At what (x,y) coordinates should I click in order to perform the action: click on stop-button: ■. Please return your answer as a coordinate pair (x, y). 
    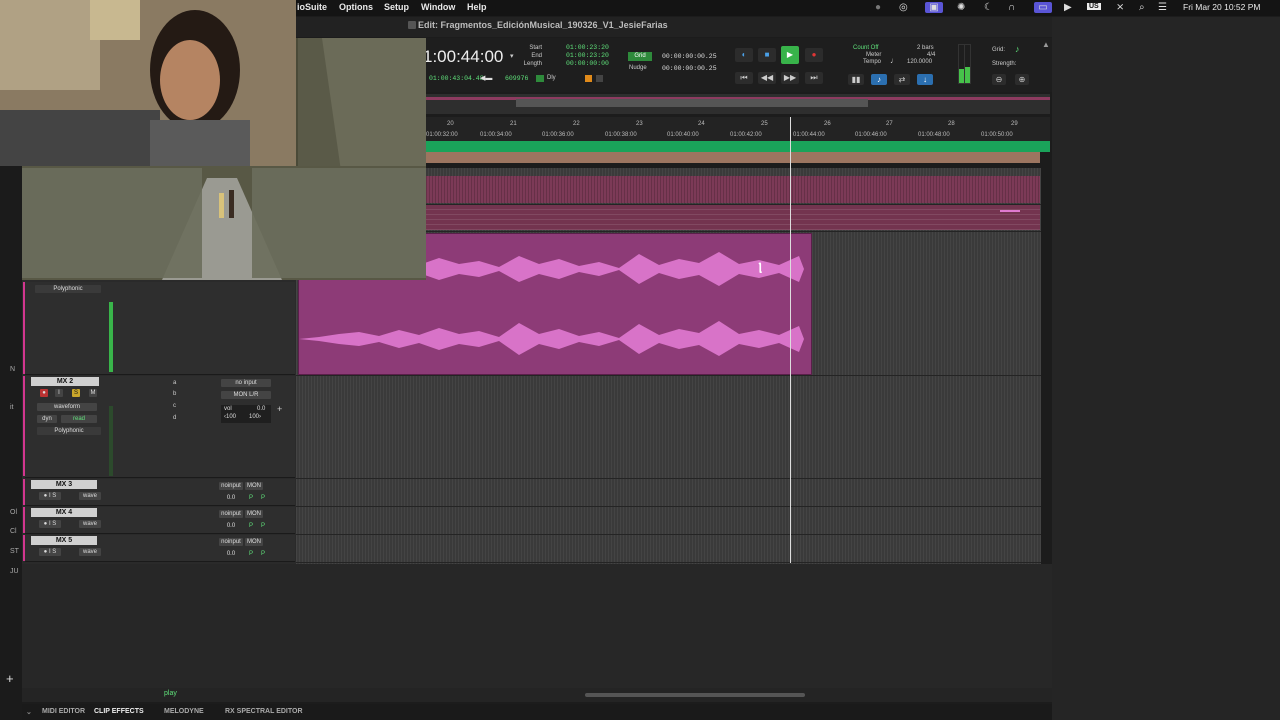
    Looking at the image, I should click on (767, 55).